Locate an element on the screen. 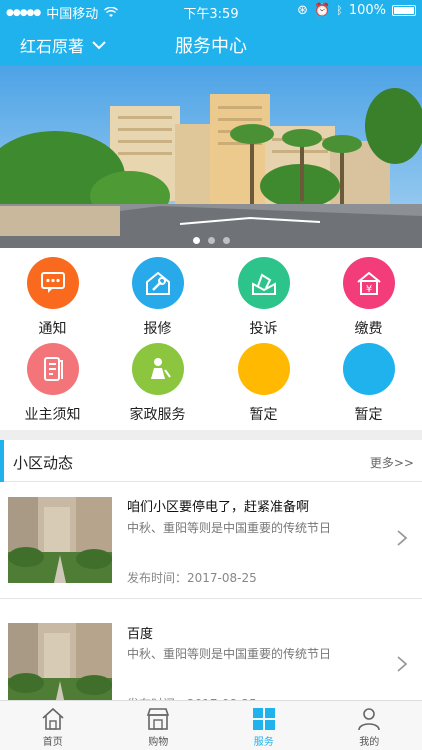  notice-scroll-icon is located at coordinates (52, 369).